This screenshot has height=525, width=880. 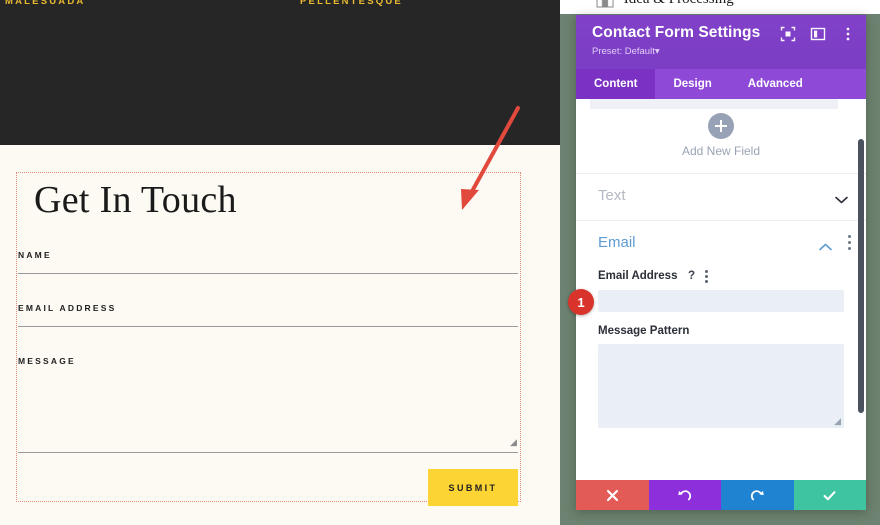 What do you see at coordinates (848, 34) in the screenshot?
I see `panel-menu-icon` at bounding box center [848, 34].